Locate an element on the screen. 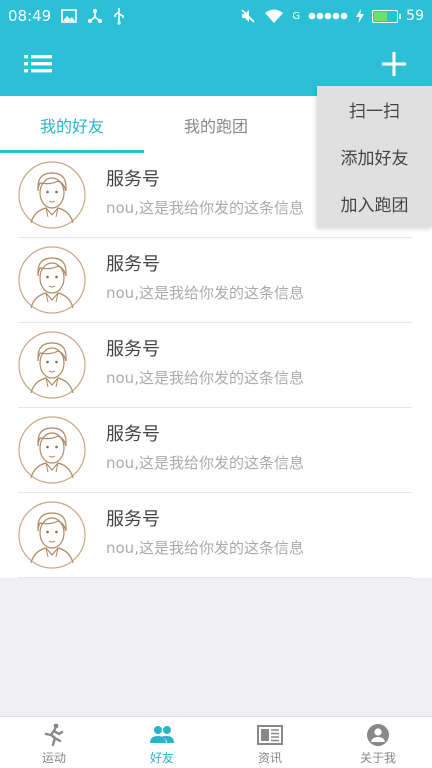  nav-label: 好友 is located at coordinates (161, 758).